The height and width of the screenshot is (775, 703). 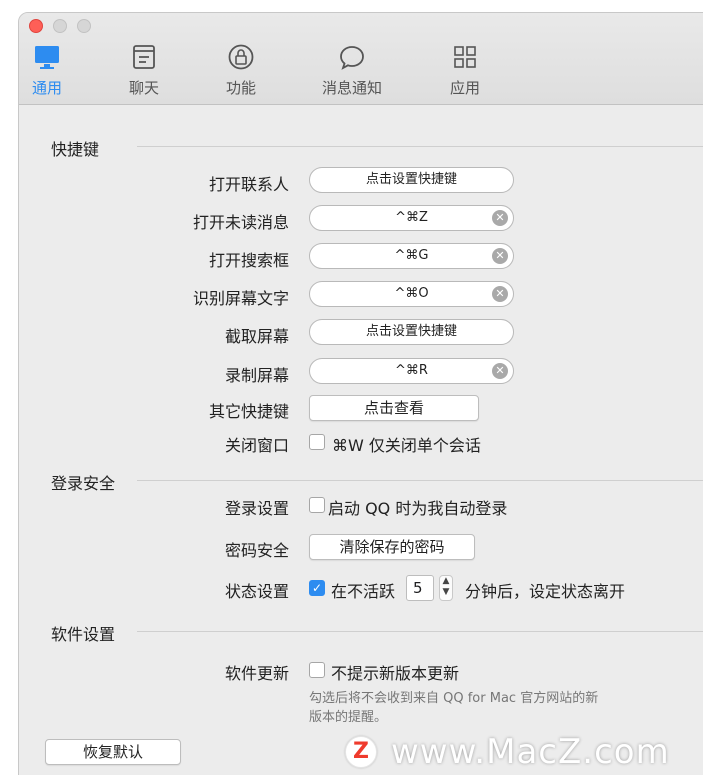 I want to click on section-title-software: 软件设置, so click(x=83, y=634).